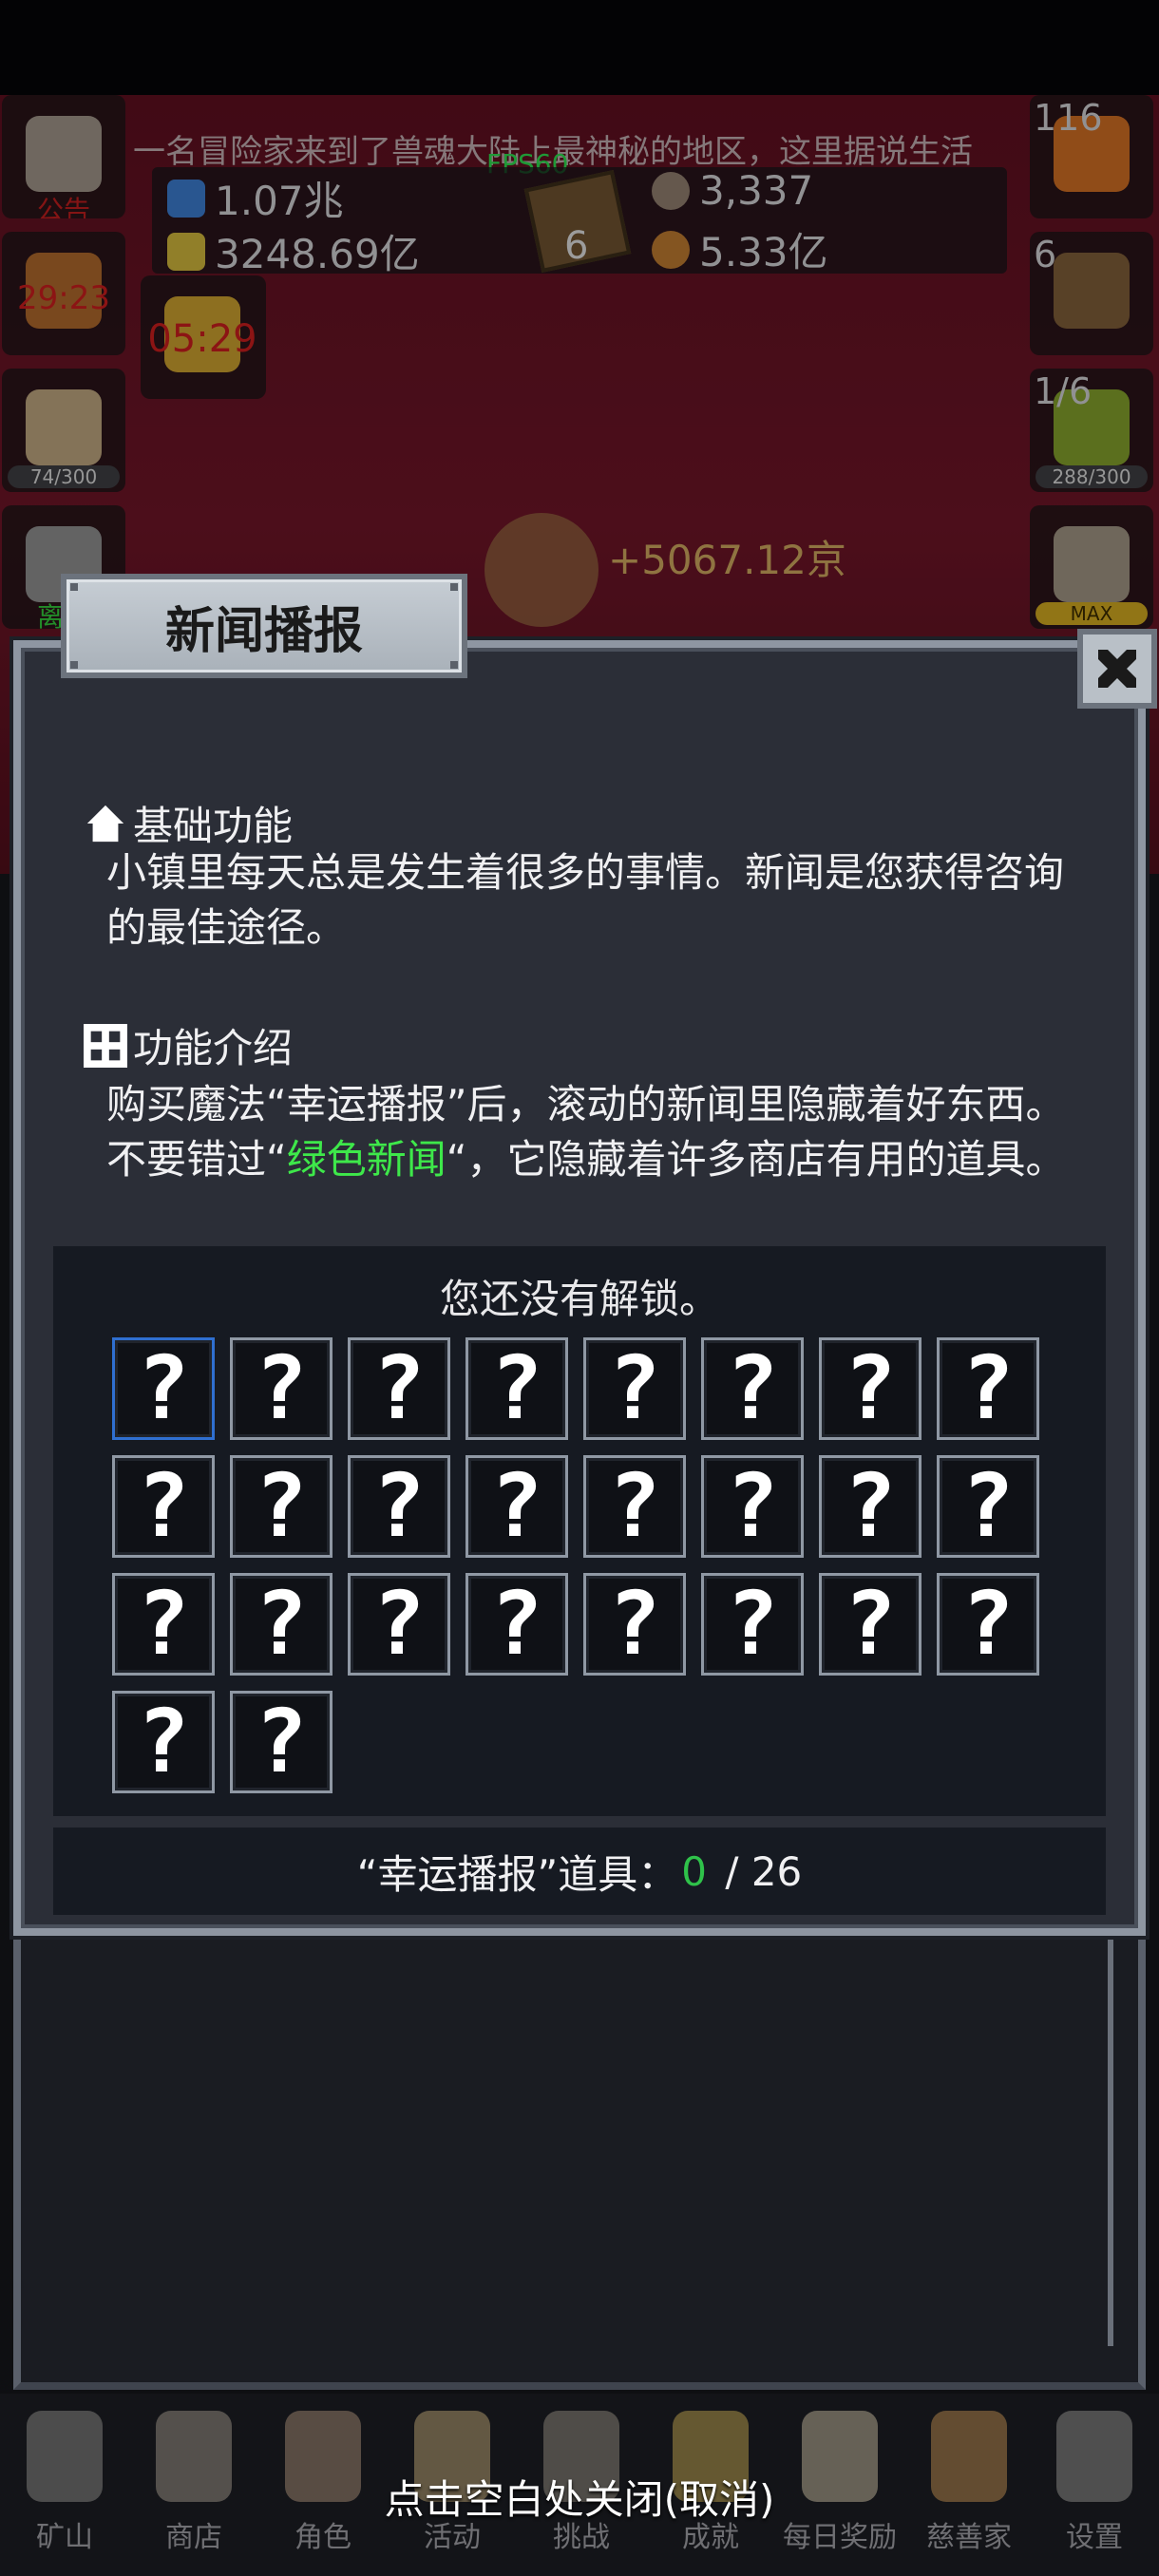 This screenshot has height=2576, width=1159. Describe the element at coordinates (579, 1299) in the screenshot. I see `locked-message: 您还没有解锁。` at that location.